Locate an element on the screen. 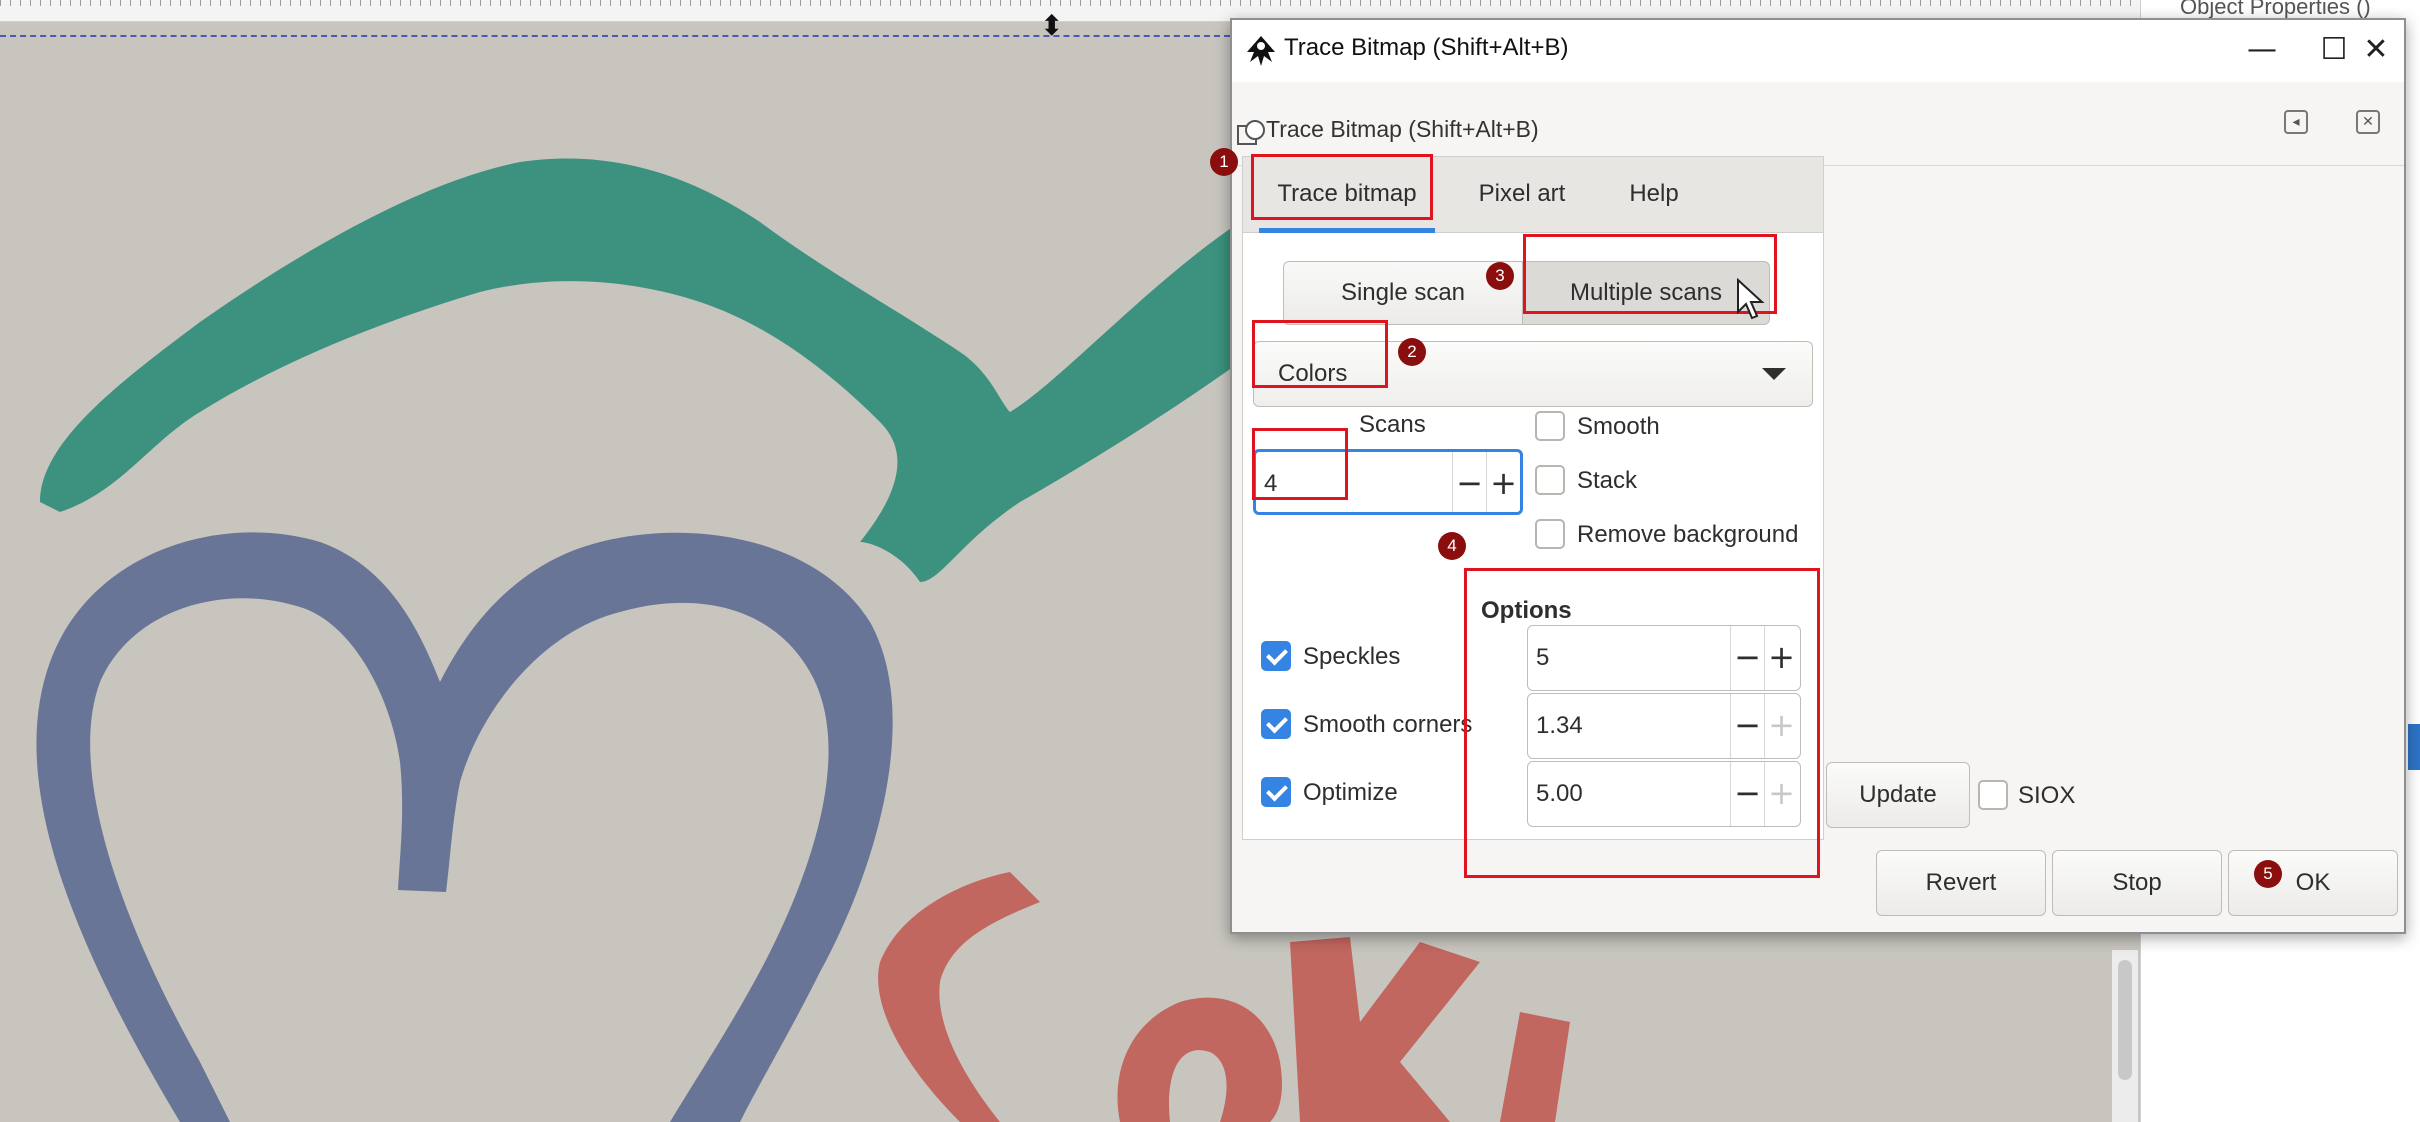 This screenshot has height=1122, width=2420. stack-checkbox is located at coordinates (1550, 480).